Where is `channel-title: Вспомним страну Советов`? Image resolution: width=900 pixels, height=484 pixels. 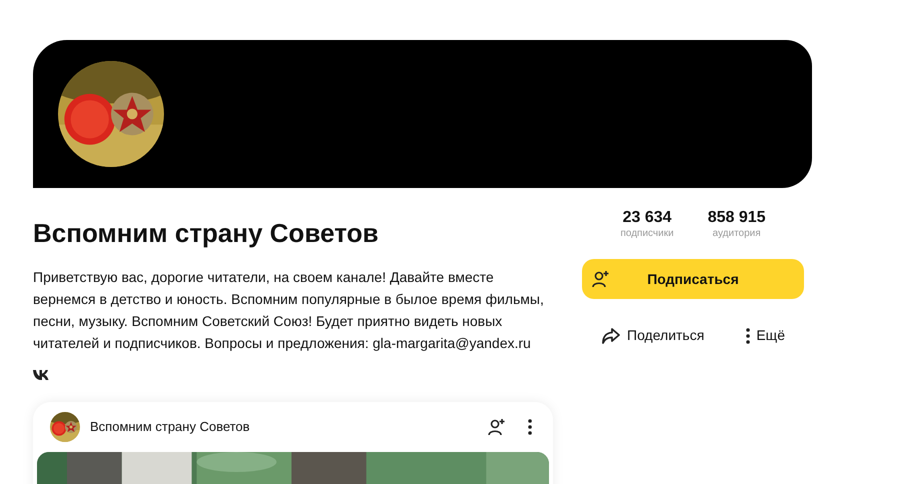
channel-title: Вспомним страну Советов is located at coordinates (206, 233).